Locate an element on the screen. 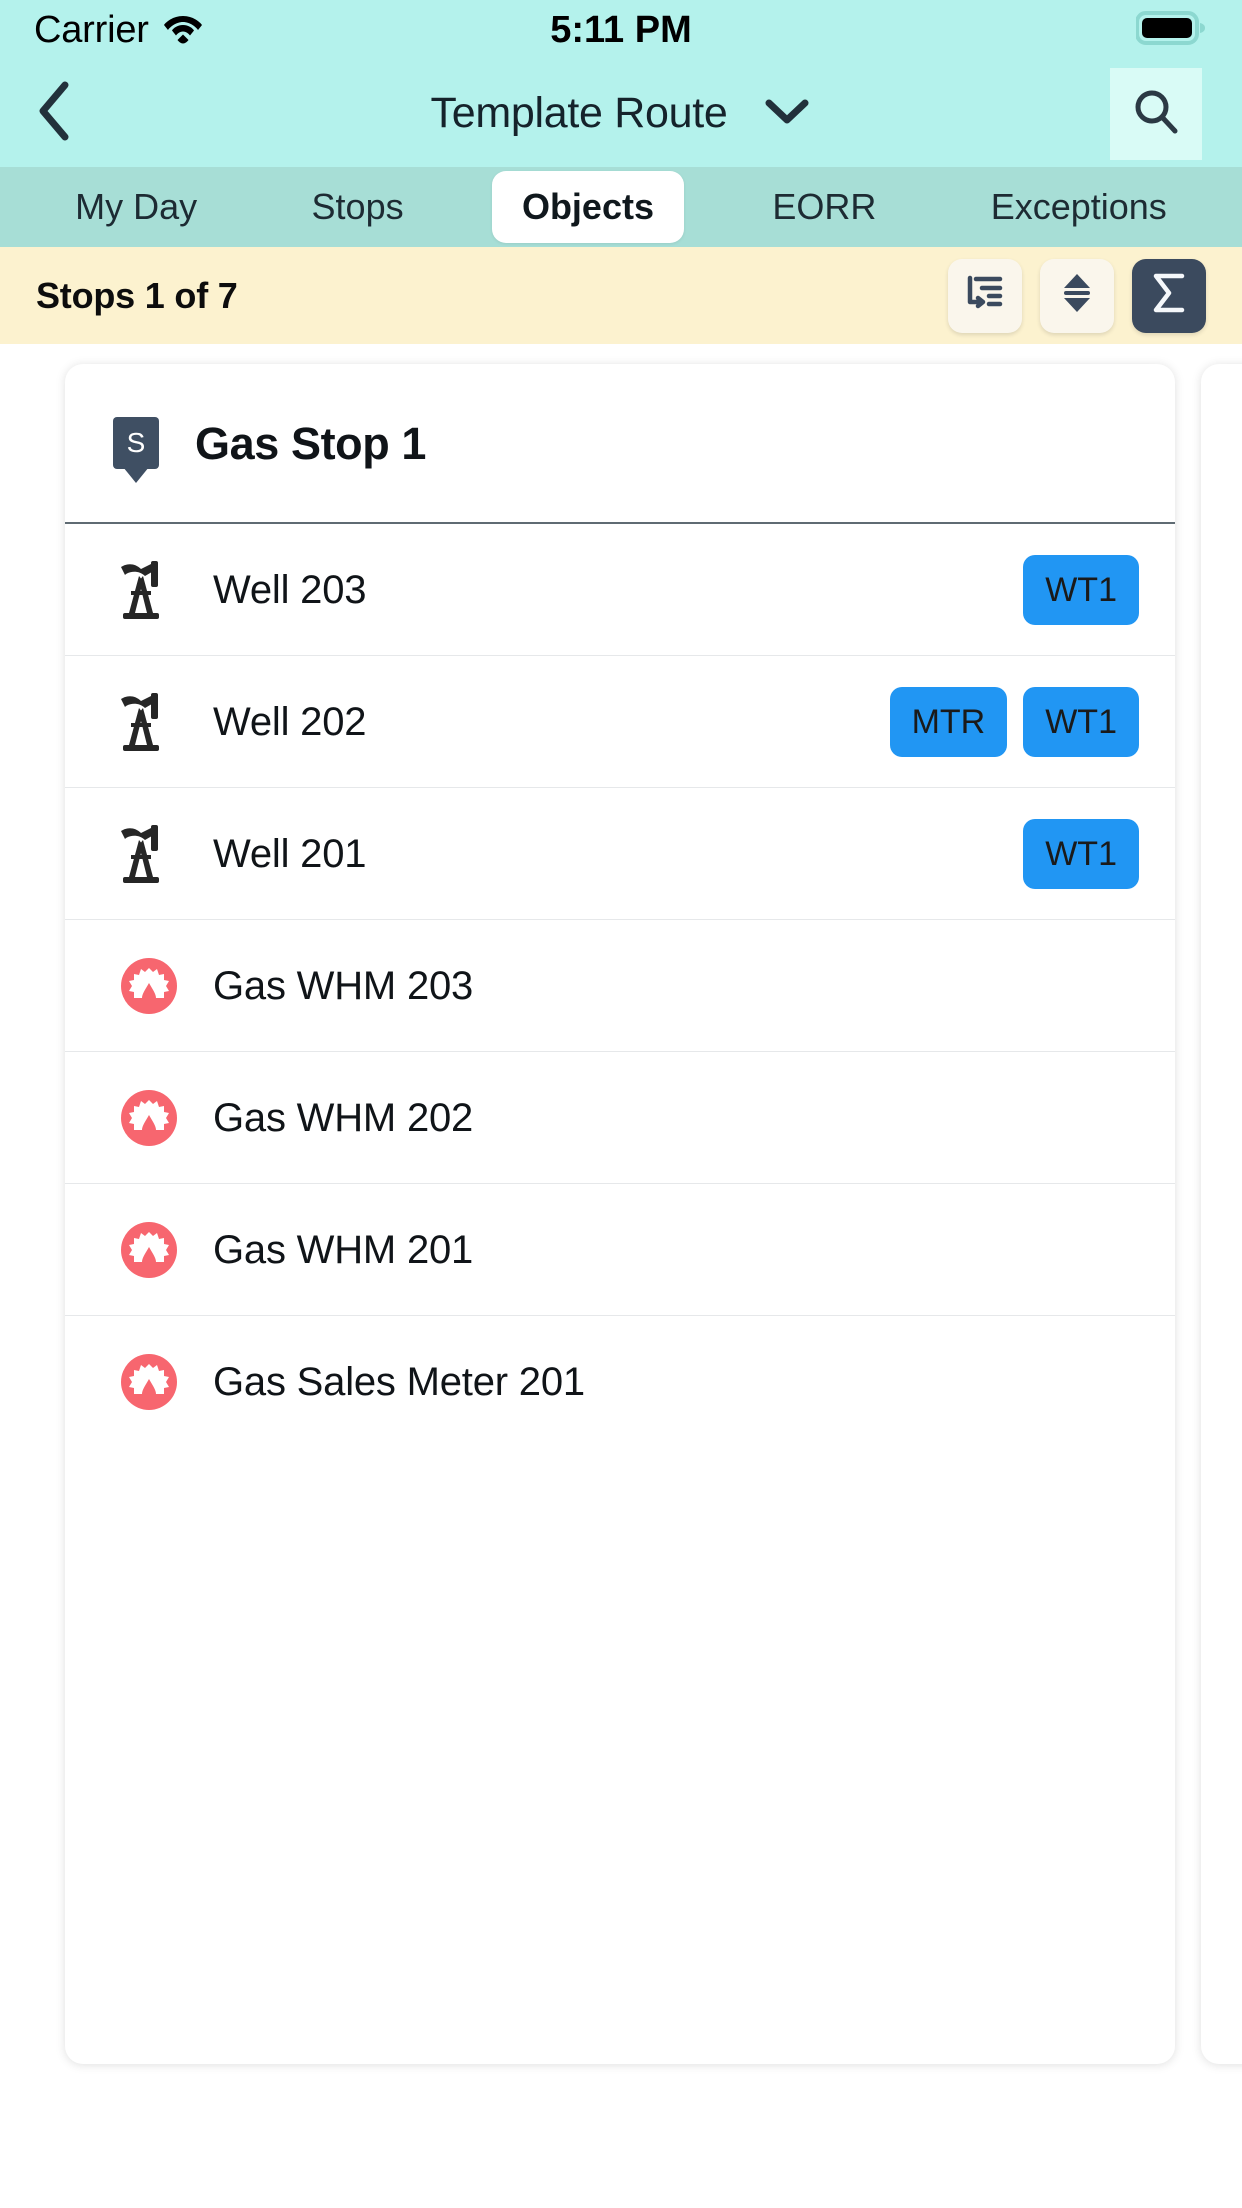 This screenshot has width=1242, height=2208. chevron-down-icon is located at coordinates (787, 113).